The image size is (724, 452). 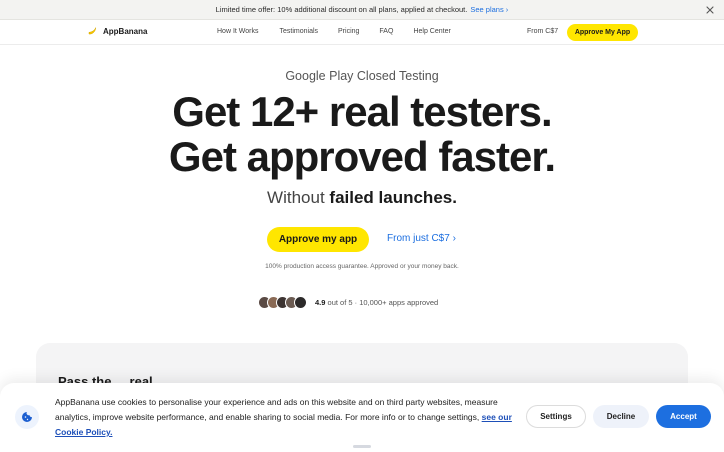 I want to click on sub-prefix: Without, so click(x=298, y=197).